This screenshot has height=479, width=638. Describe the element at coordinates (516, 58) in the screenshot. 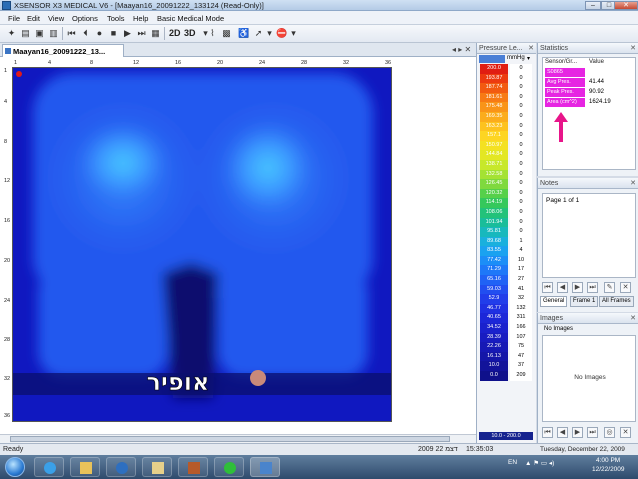

I see `unit-label: mmHg` at that location.